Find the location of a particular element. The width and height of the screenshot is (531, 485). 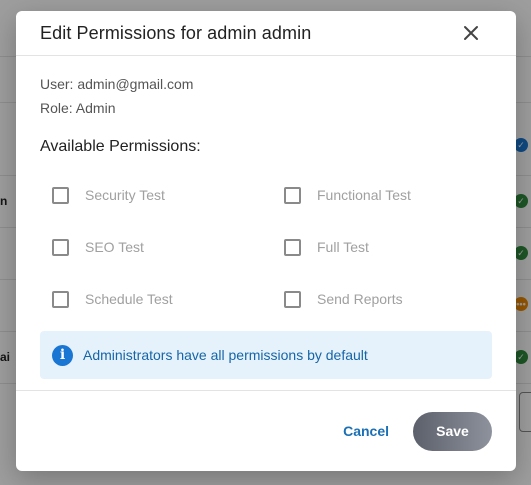

close-icon is located at coordinates (471, 33).